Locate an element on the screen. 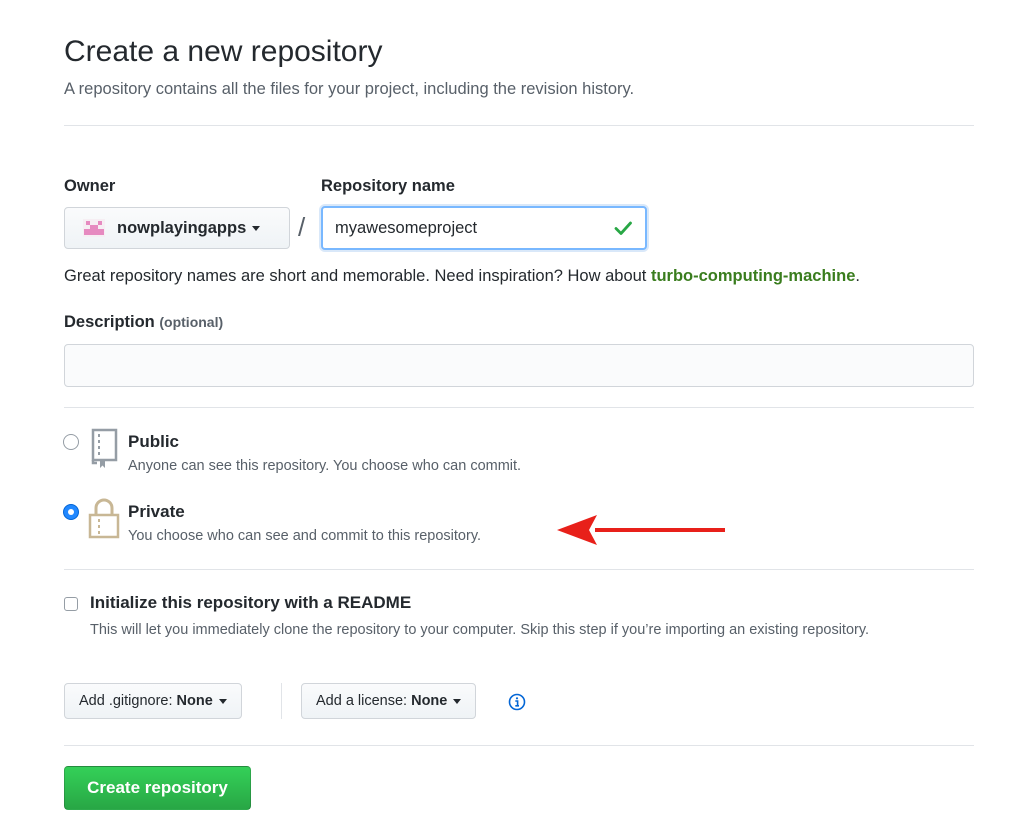 The height and width of the screenshot is (839, 1024). owner-label: Owner is located at coordinates (90, 186).